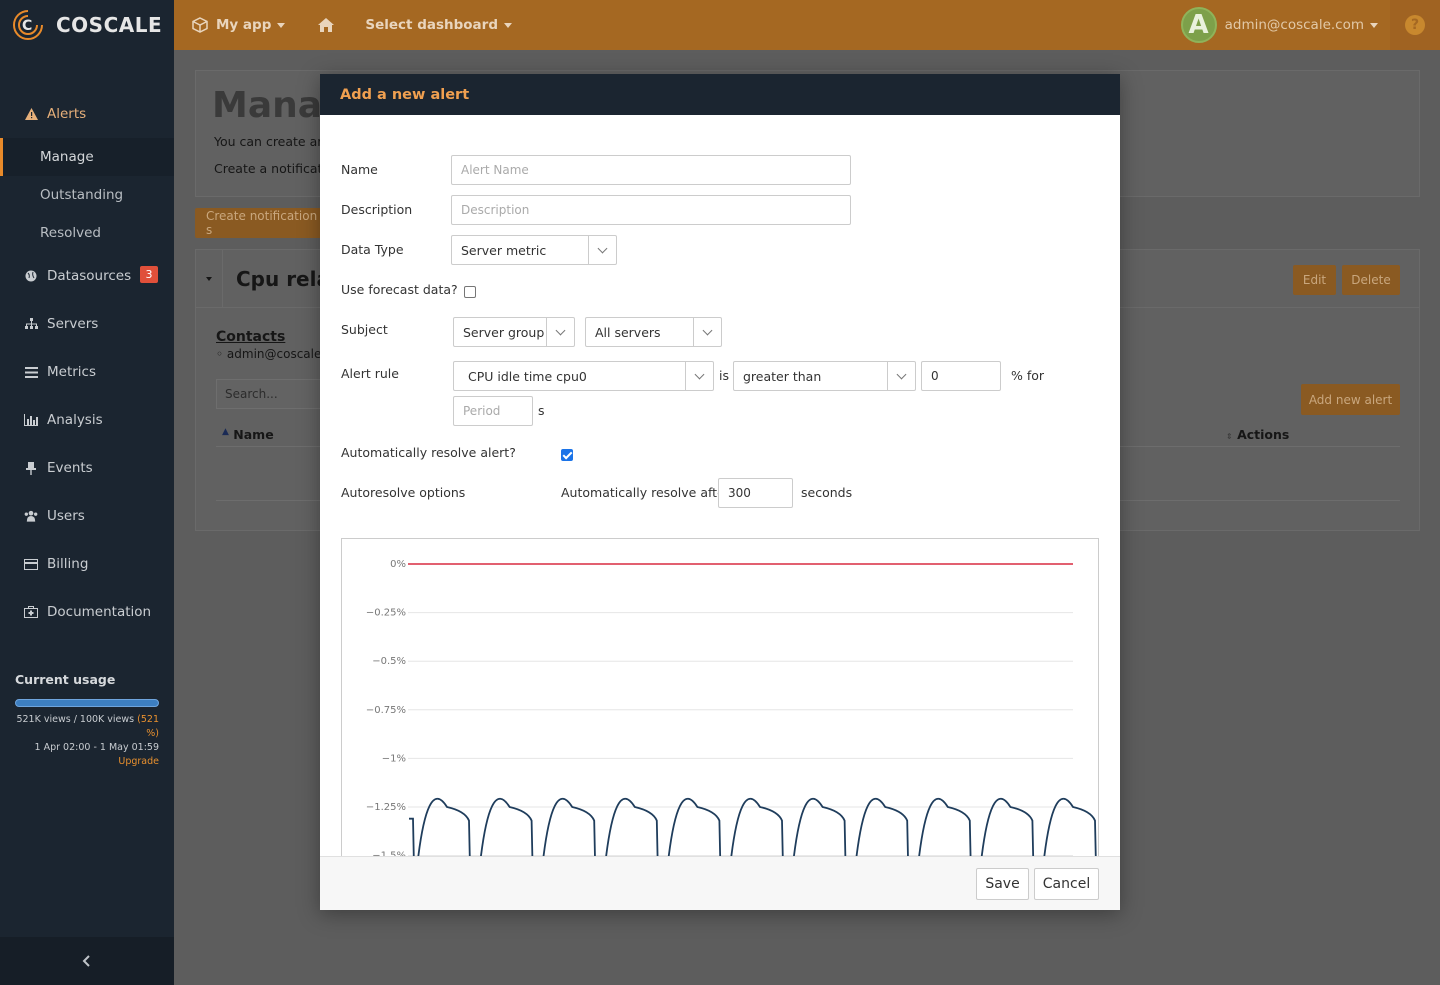 Image resolution: width=1440 pixels, height=985 pixels. Describe the element at coordinates (31, 114) in the screenshot. I see `warning-icon` at that location.